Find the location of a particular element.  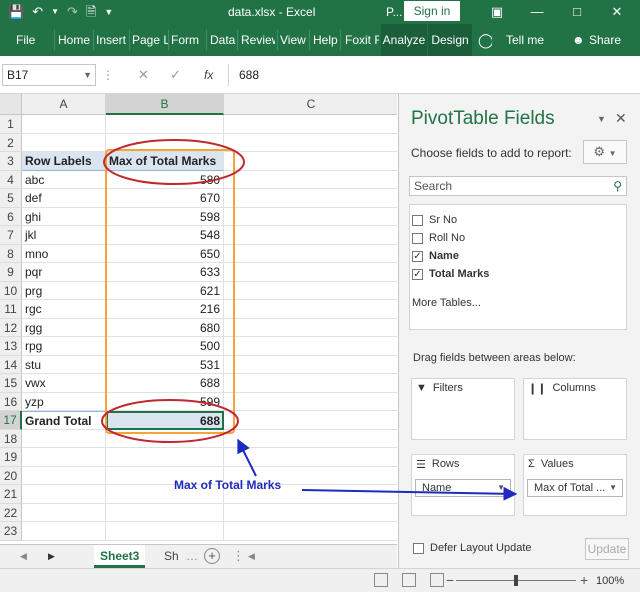

row-header: 8 is located at coordinates (11, 253).